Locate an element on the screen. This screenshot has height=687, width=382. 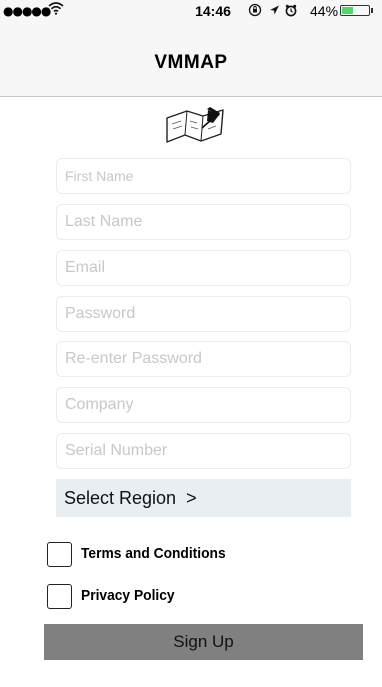
password-input is located at coordinates (203, 314).